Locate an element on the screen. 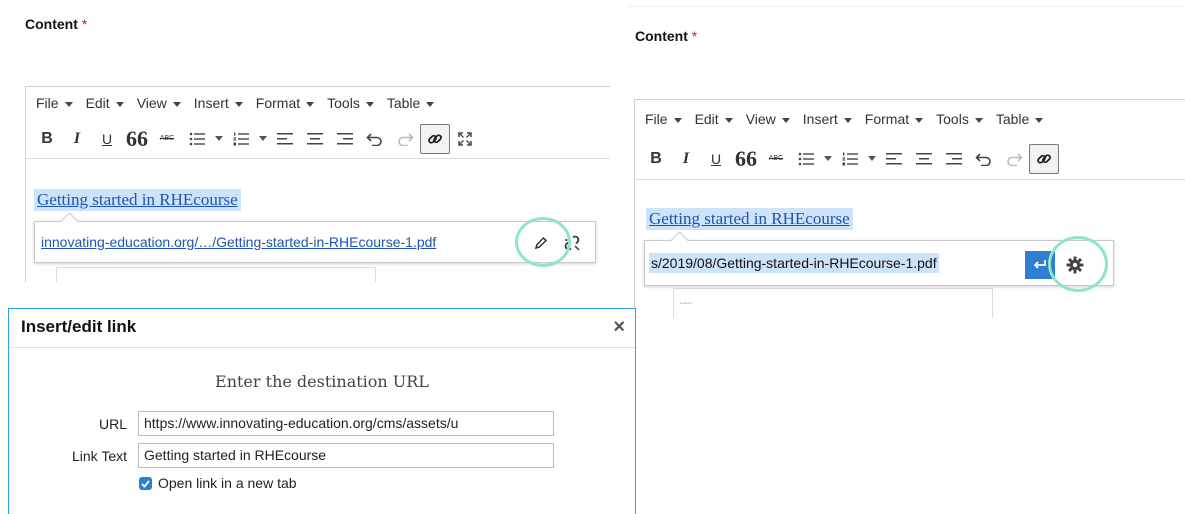 The image size is (1185, 514). undo-icon is located at coordinates (983, 159).